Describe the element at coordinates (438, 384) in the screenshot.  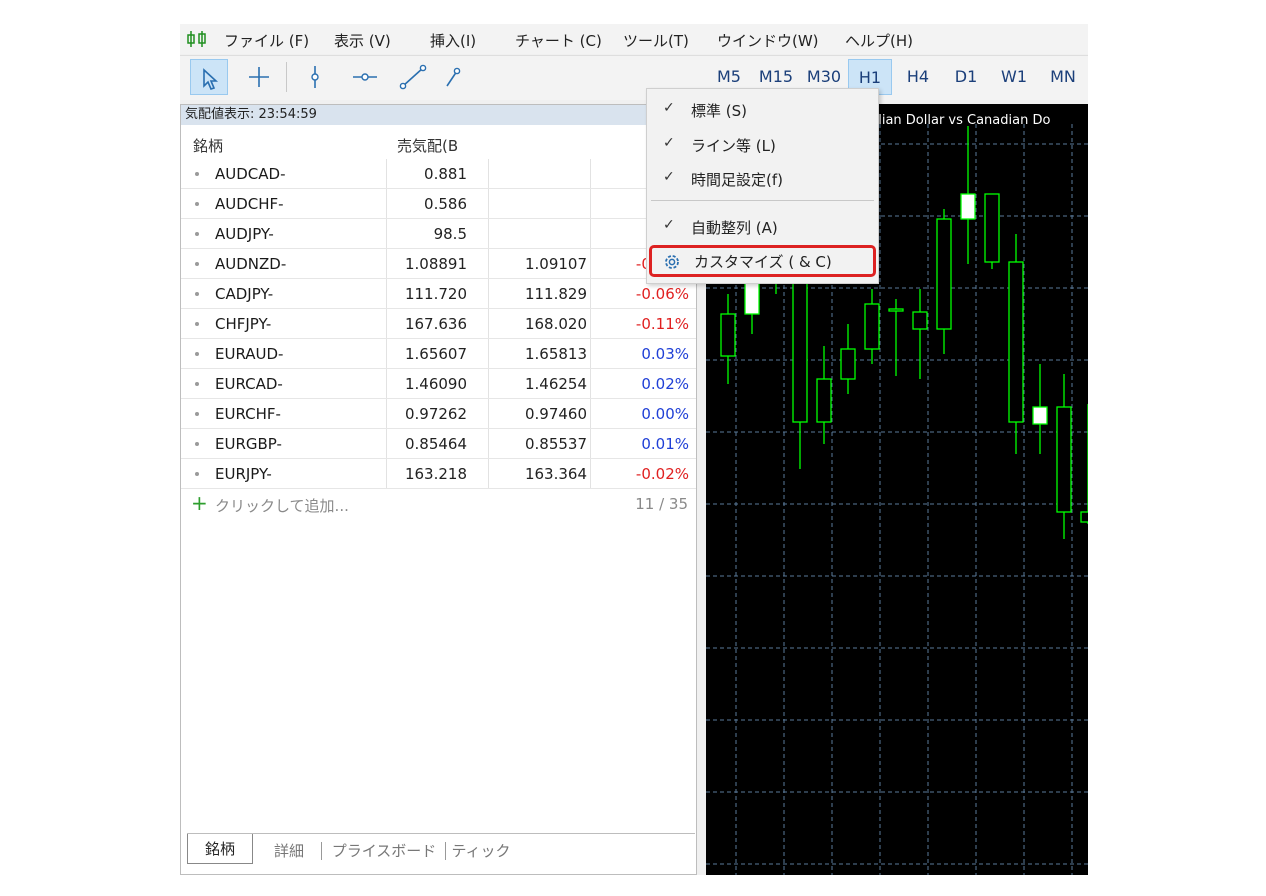
I see `symbol-row: EURCAD- 1.46090 1.46254 0.02%` at that location.